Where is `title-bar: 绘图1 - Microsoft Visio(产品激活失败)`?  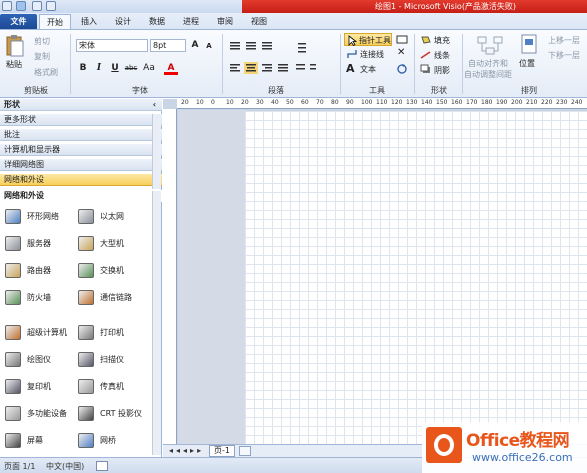
title-bar: 绘图1 - Microsoft Visio(产品激活失败) is located at coordinates (293, 6).